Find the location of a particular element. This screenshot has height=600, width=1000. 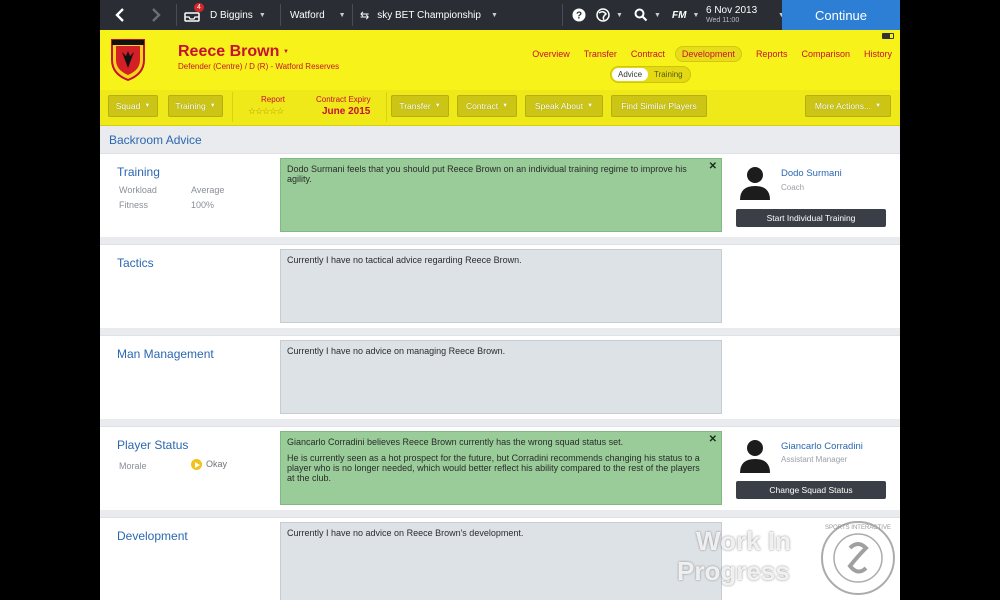

morale-okay-icon is located at coordinates (196, 465).